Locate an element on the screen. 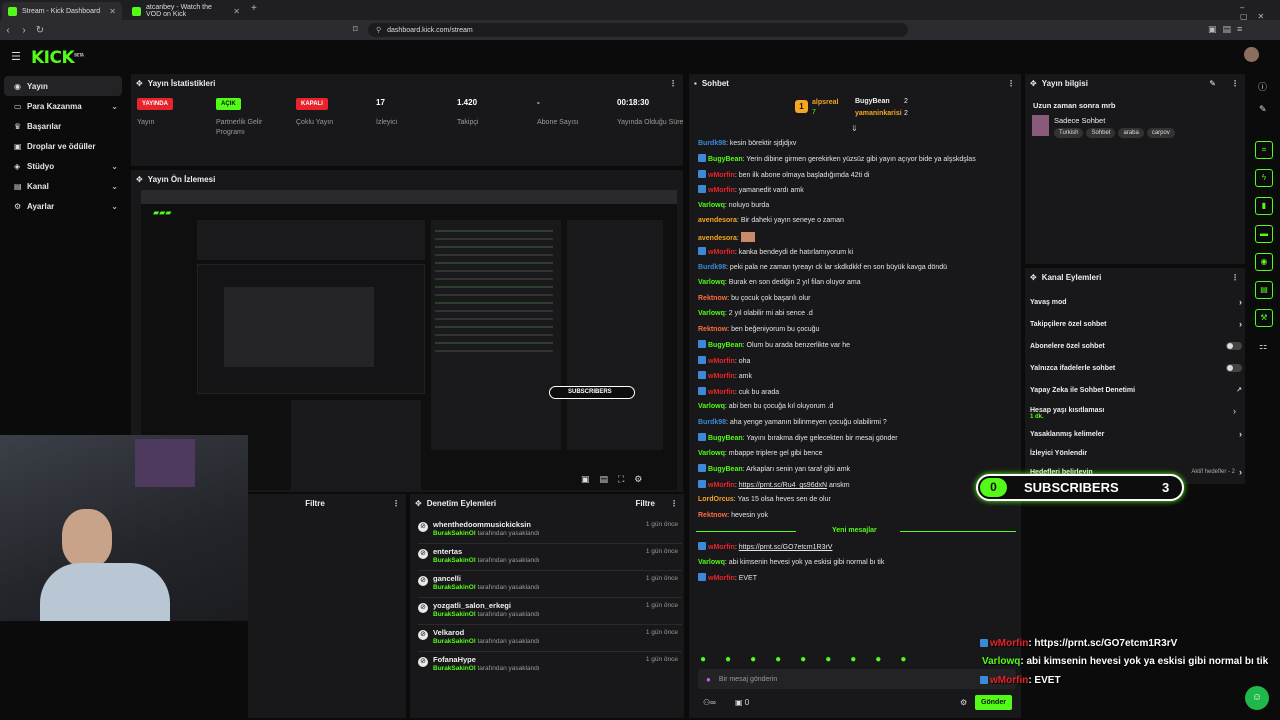  chat-fab-icon: ☺ is located at coordinates (1257, 698).